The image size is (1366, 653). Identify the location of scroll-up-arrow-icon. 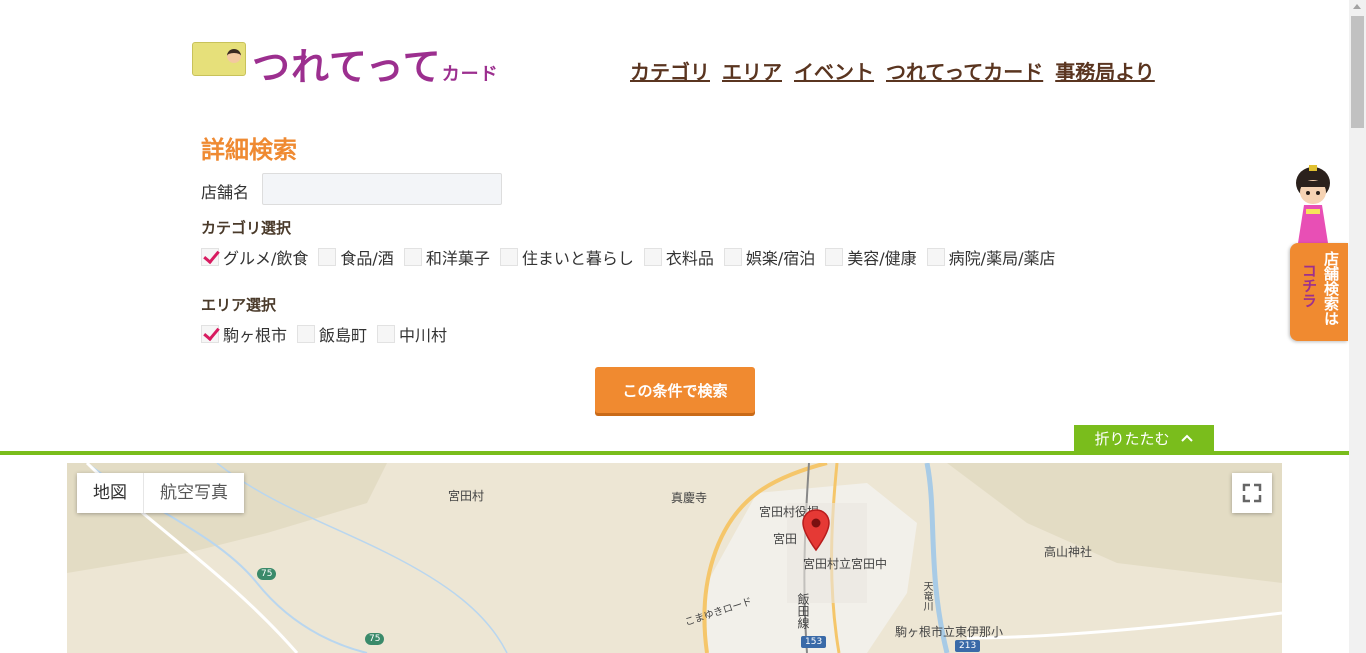
(1357, 6).